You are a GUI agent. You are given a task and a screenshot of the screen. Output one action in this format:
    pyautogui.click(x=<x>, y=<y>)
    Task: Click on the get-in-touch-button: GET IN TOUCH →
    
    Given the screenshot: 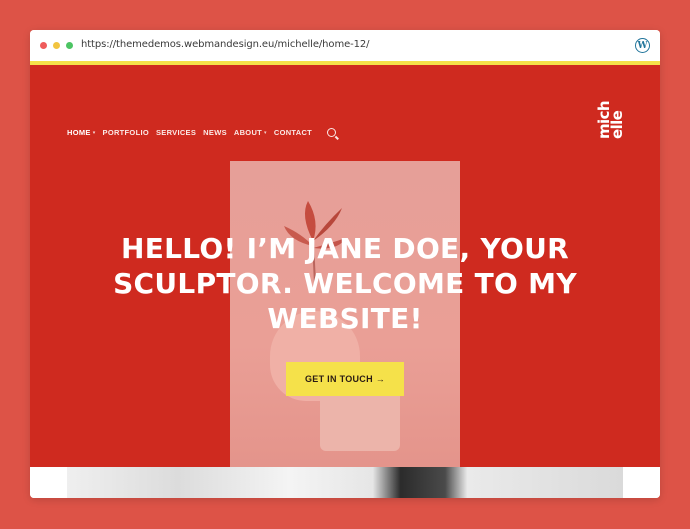 What is the action you would take?
    pyautogui.click(x=345, y=379)
    